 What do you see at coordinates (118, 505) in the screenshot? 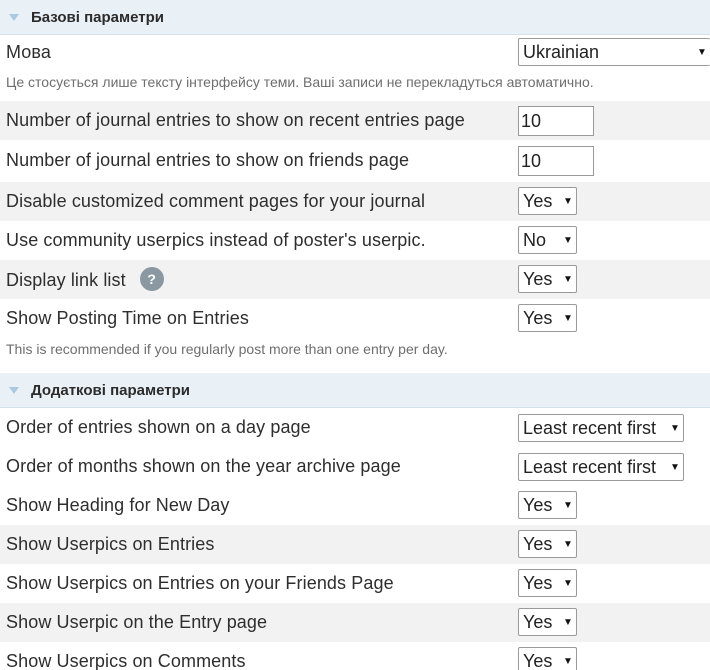
I see `setting-label: Show Heading for New Day` at bounding box center [118, 505].